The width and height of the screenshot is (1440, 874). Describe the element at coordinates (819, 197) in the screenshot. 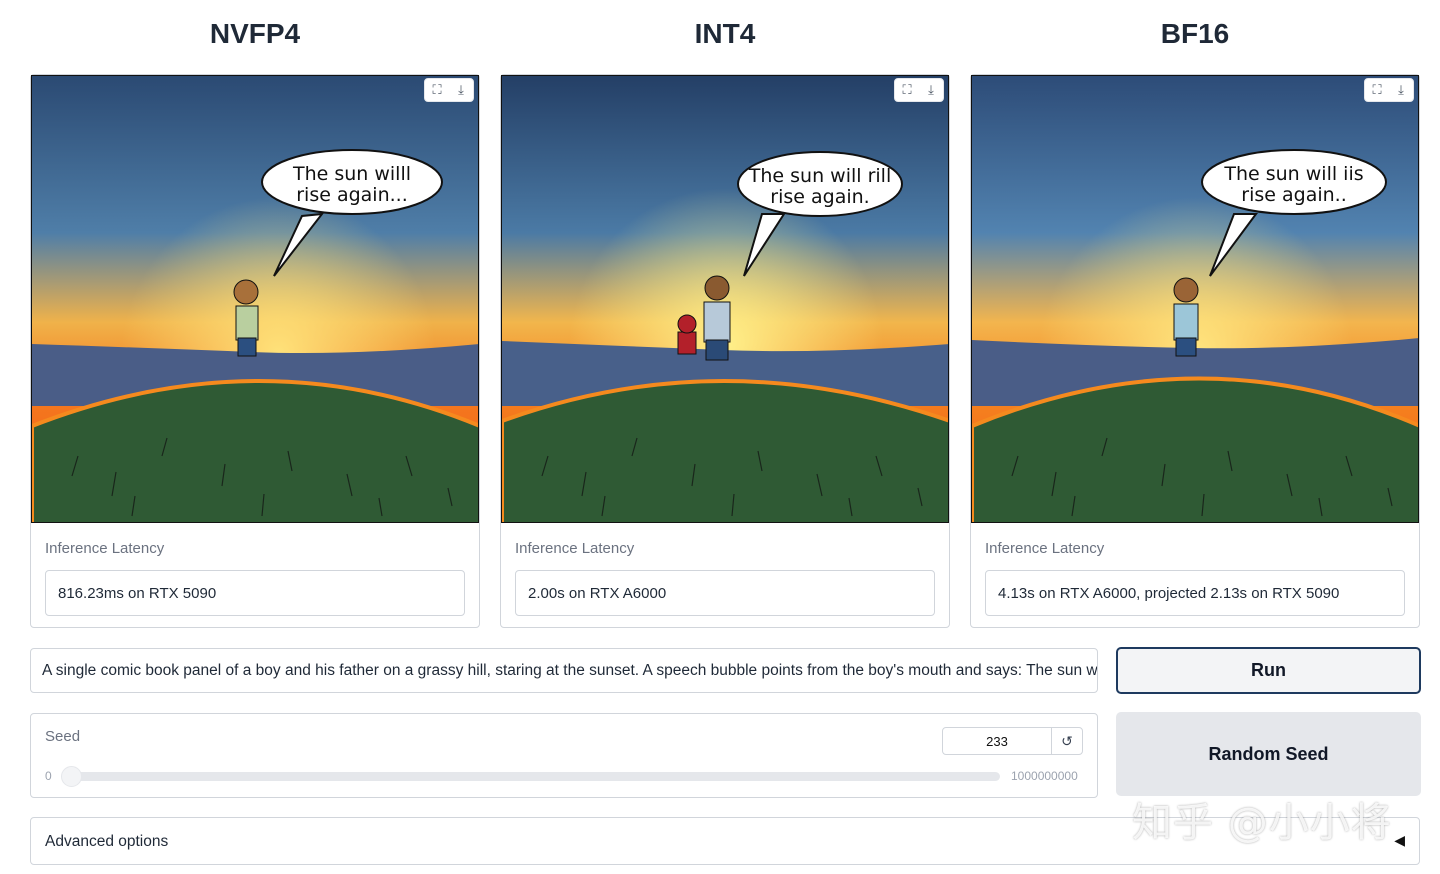

I see `svg-text: rise again.` at that location.